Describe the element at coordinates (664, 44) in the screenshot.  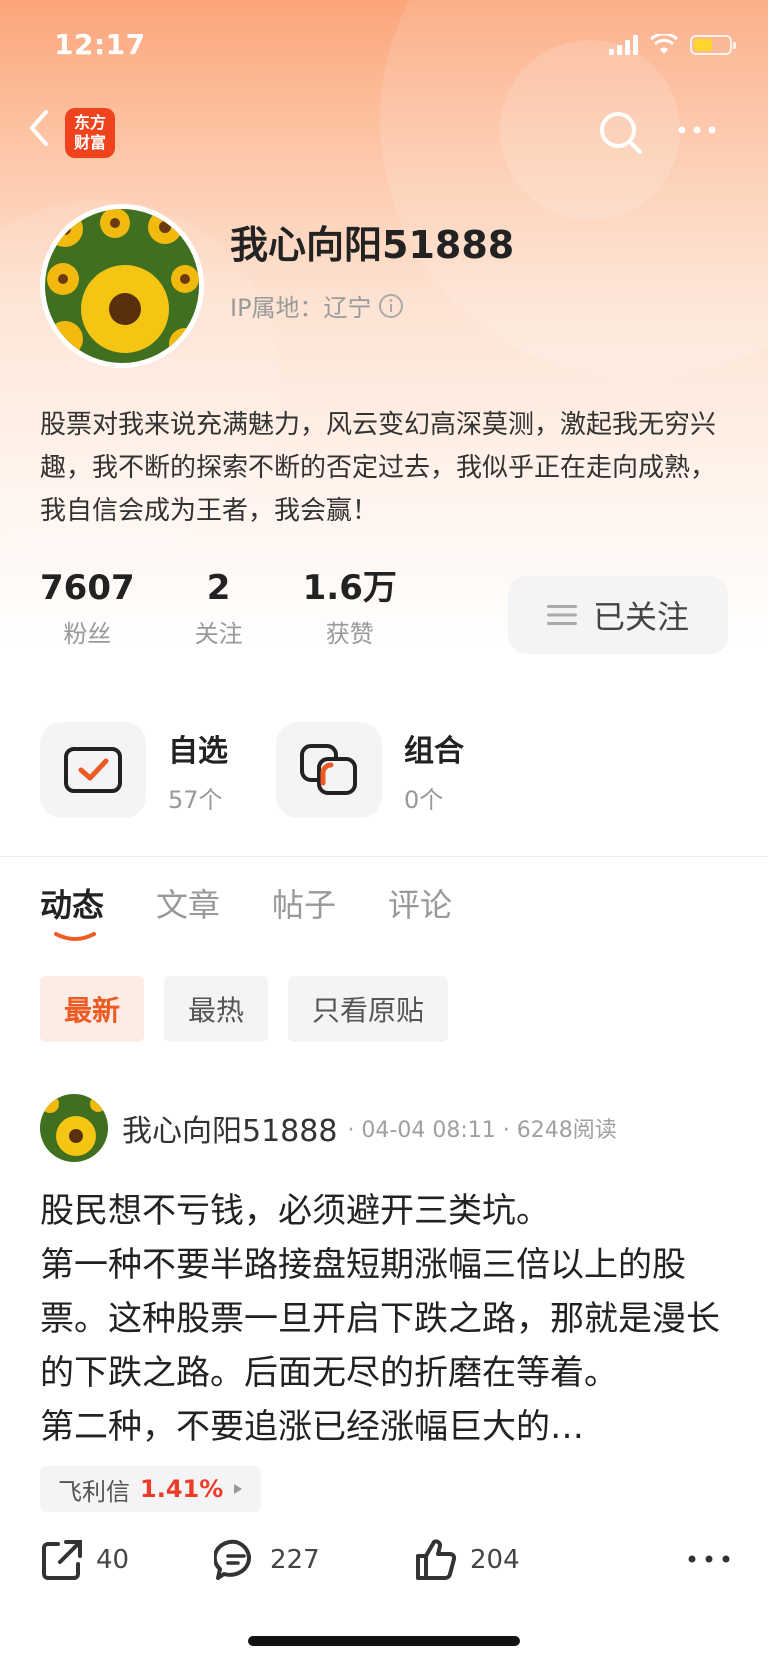
I see `wifi-icon` at that location.